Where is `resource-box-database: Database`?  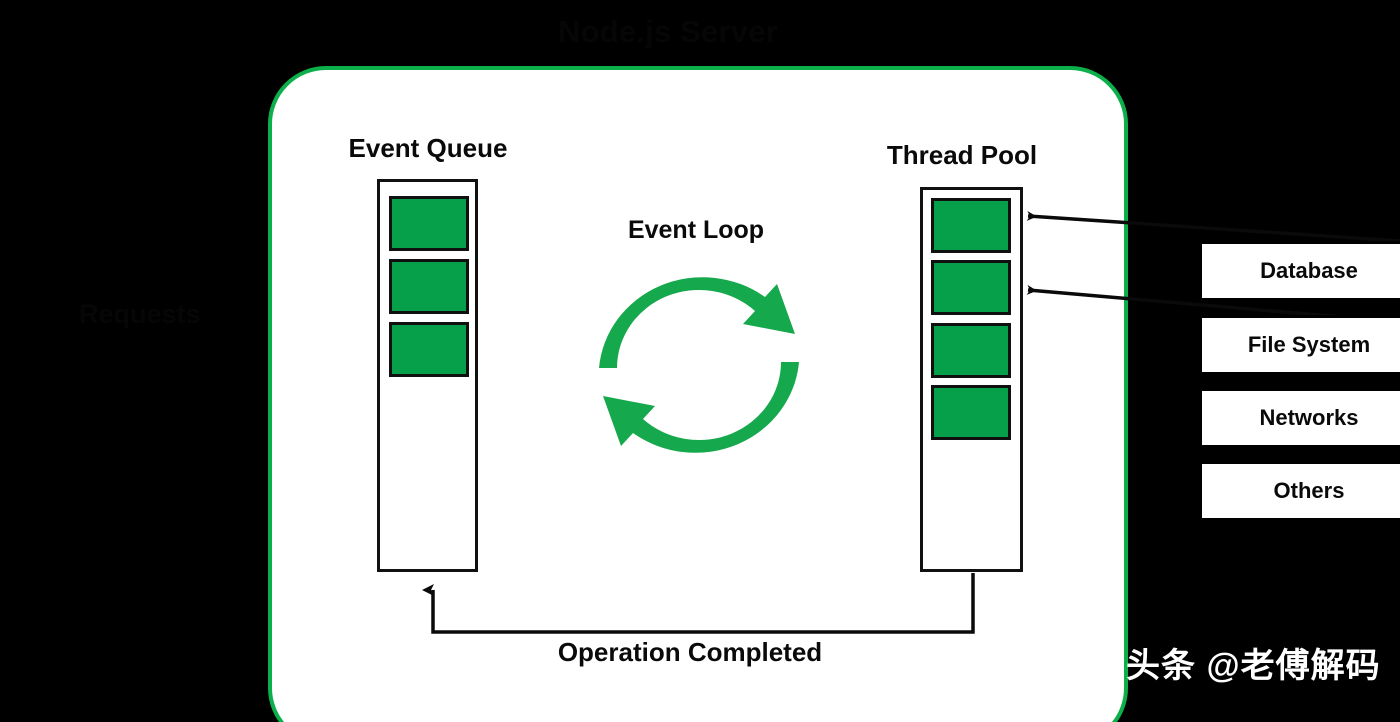
resource-box-database: Database is located at coordinates (1299, 271).